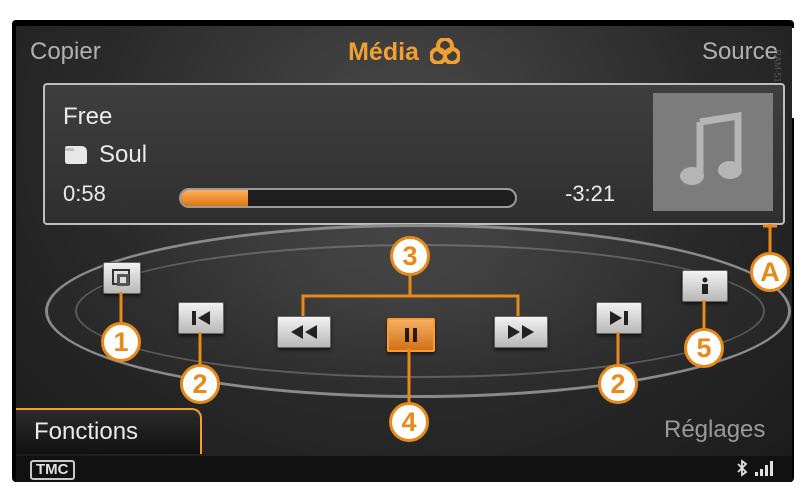 The height and width of the screenshot is (490, 804). Describe the element at coordinates (123, 154) in the screenshot. I see `genre-label: Soul` at that location.